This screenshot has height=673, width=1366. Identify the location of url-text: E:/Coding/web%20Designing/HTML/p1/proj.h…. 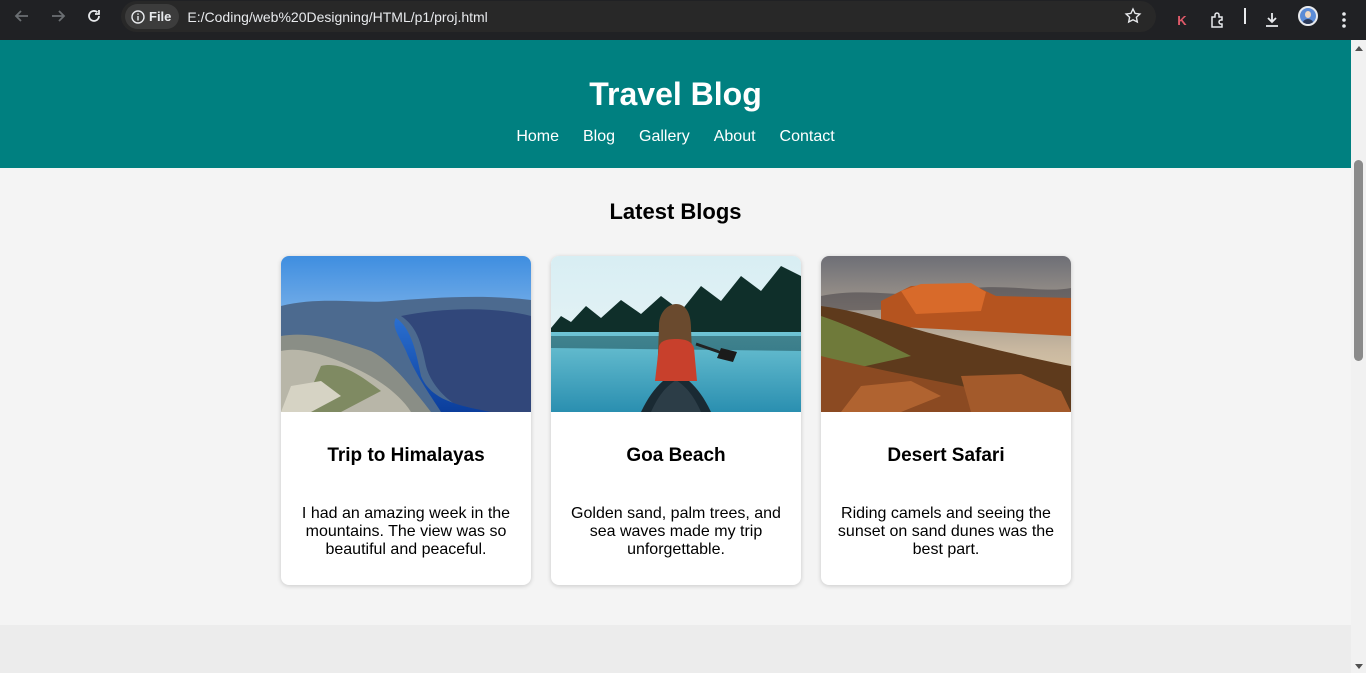
(337, 17).